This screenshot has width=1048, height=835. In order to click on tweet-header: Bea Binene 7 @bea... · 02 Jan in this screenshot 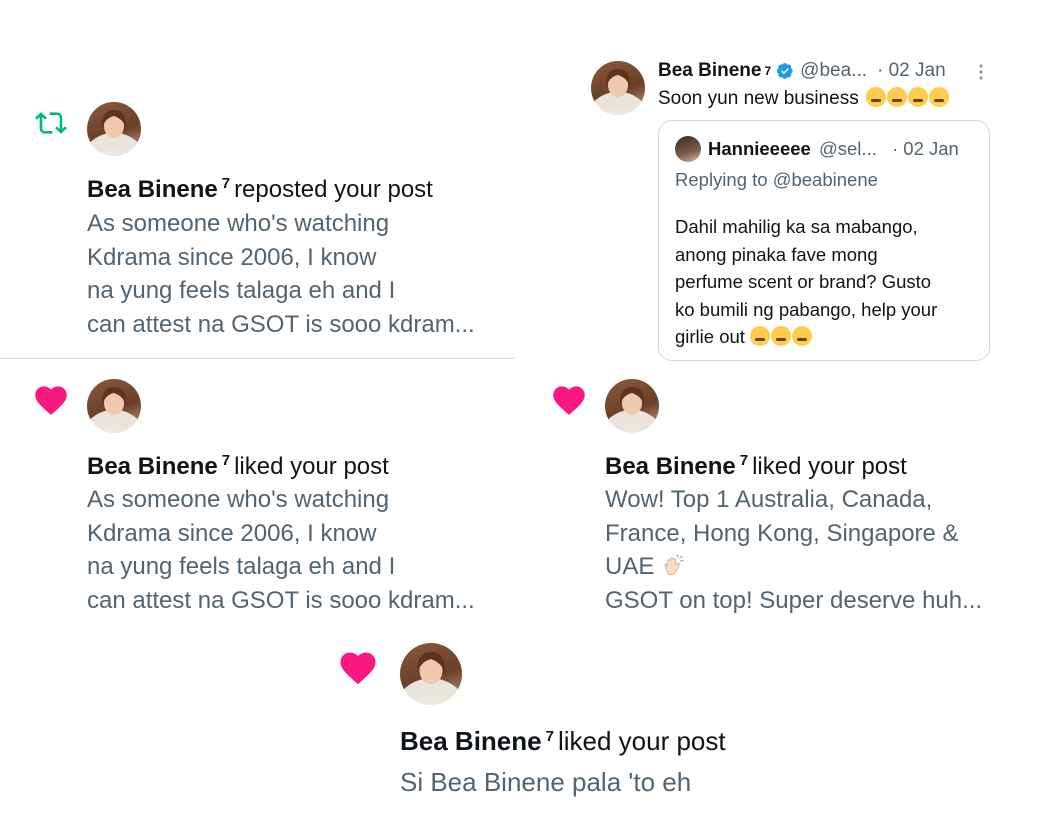, I will do `click(802, 71)`.